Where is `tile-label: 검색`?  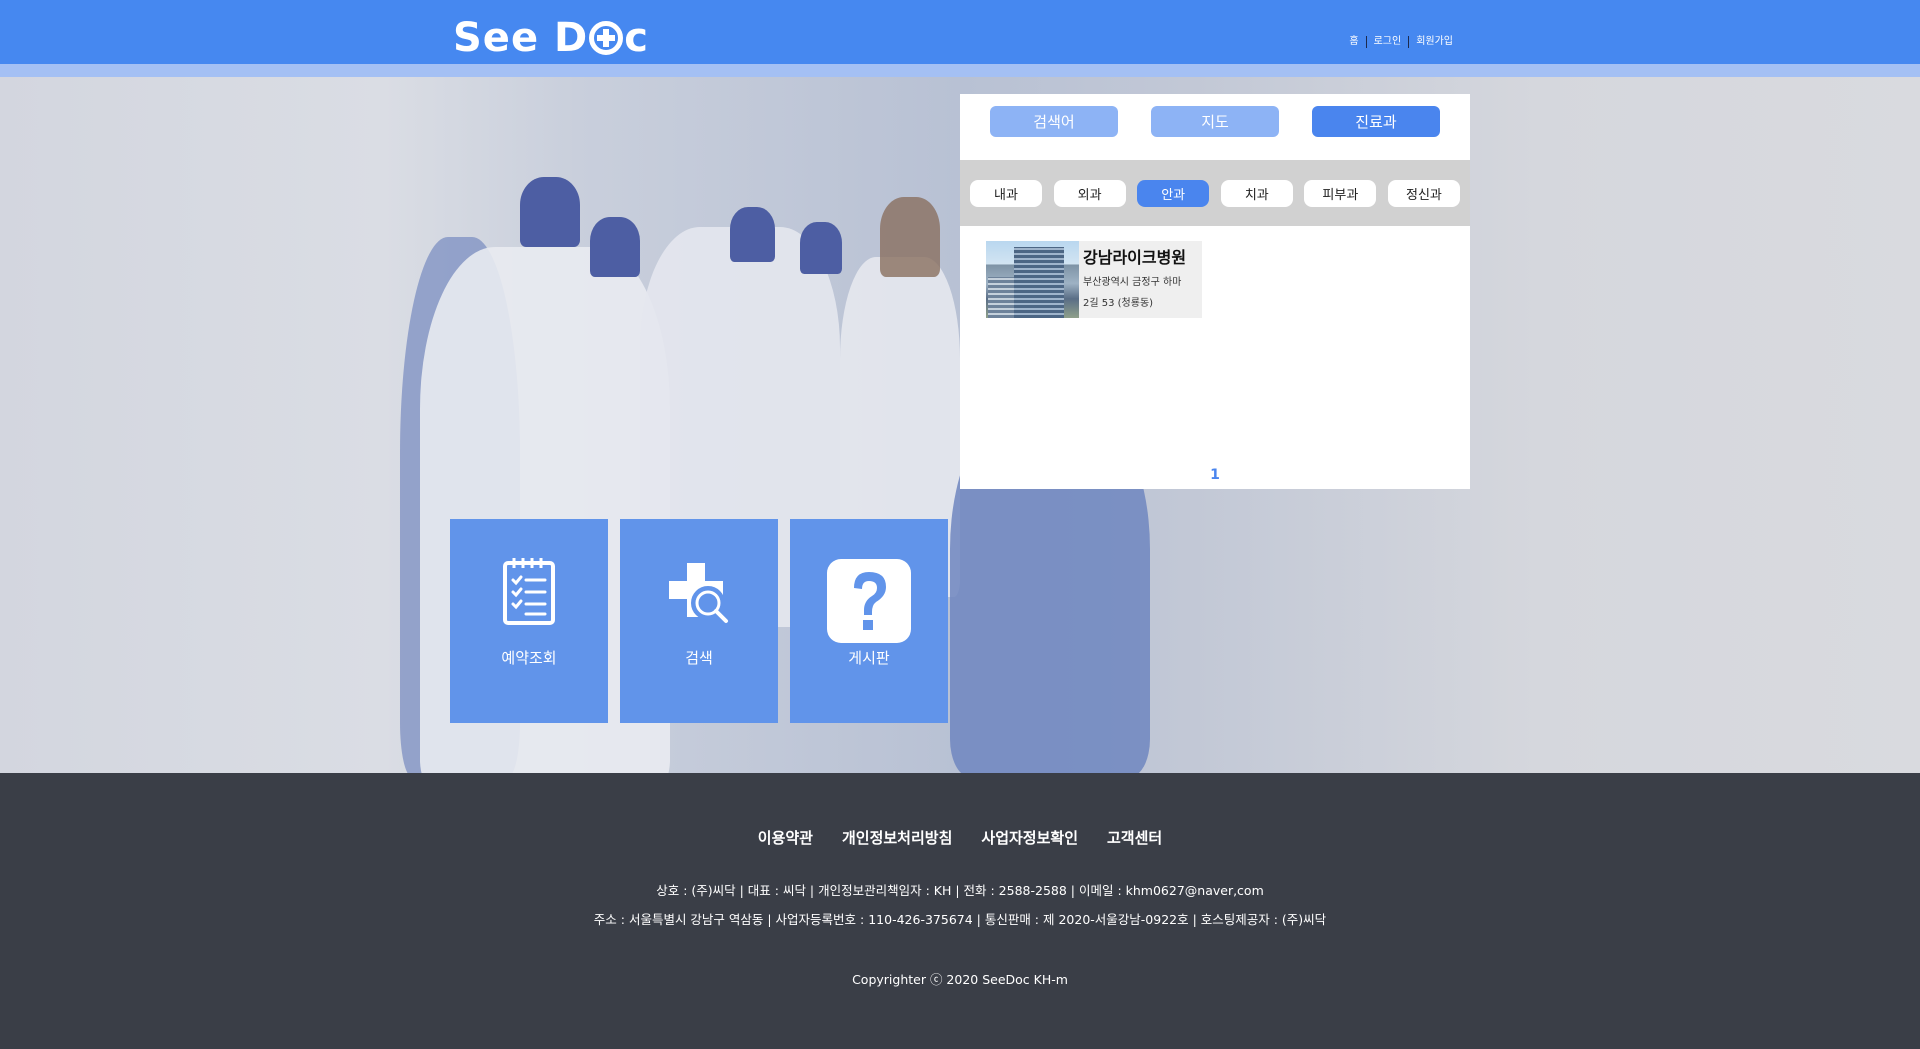 tile-label: 검색 is located at coordinates (699, 658).